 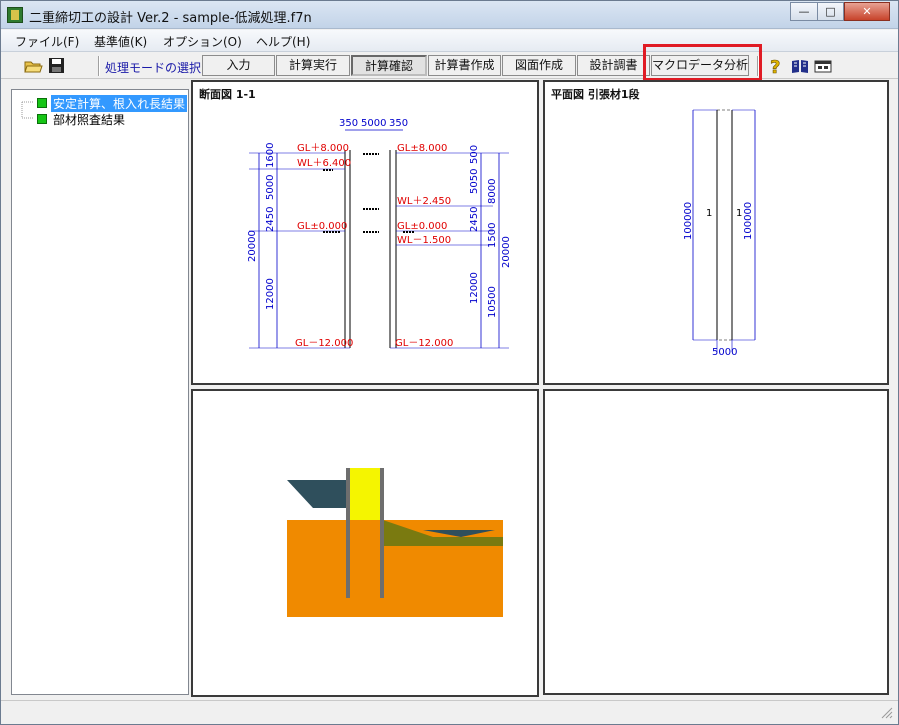 I want to click on menu-options: オプション(O), so click(x=202, y=41).